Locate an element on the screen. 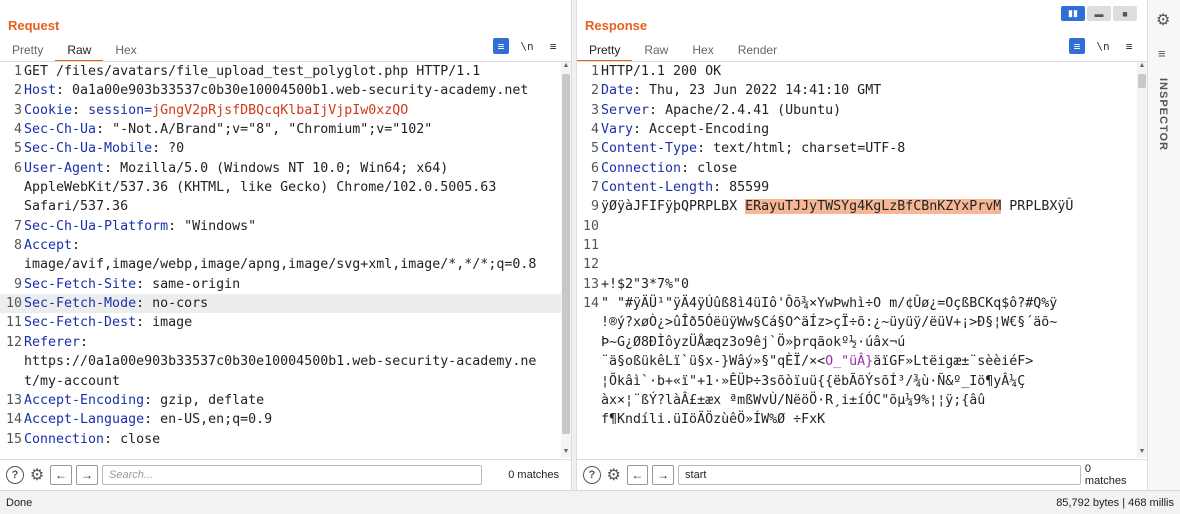 The height and width of the screenshot is (514, 1180). code-text: Content-Type: text/html; charset=UTF-8 is located at coordinates (752, 148).